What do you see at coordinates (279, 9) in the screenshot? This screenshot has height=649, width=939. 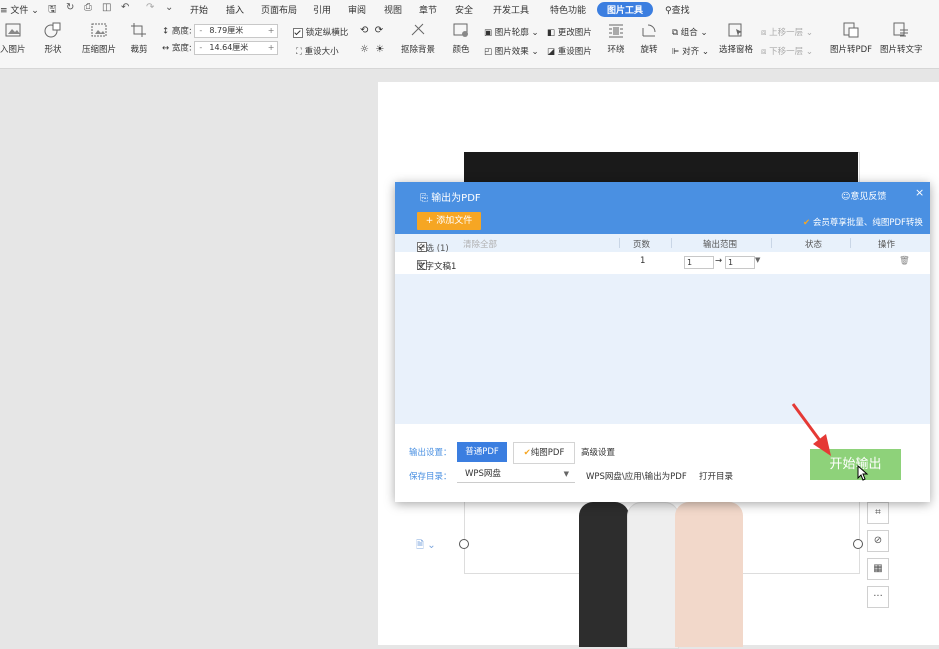 I see `tab-page-layout: 页面布局` at bounding box center [279, 9].